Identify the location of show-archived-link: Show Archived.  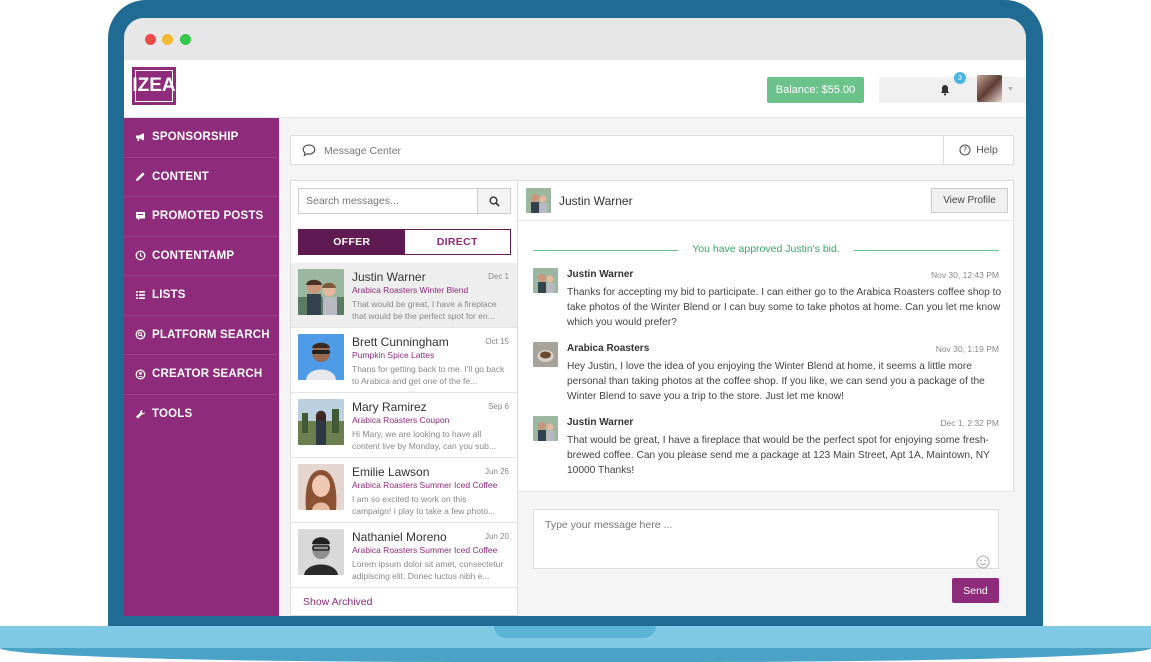
(337, 602).